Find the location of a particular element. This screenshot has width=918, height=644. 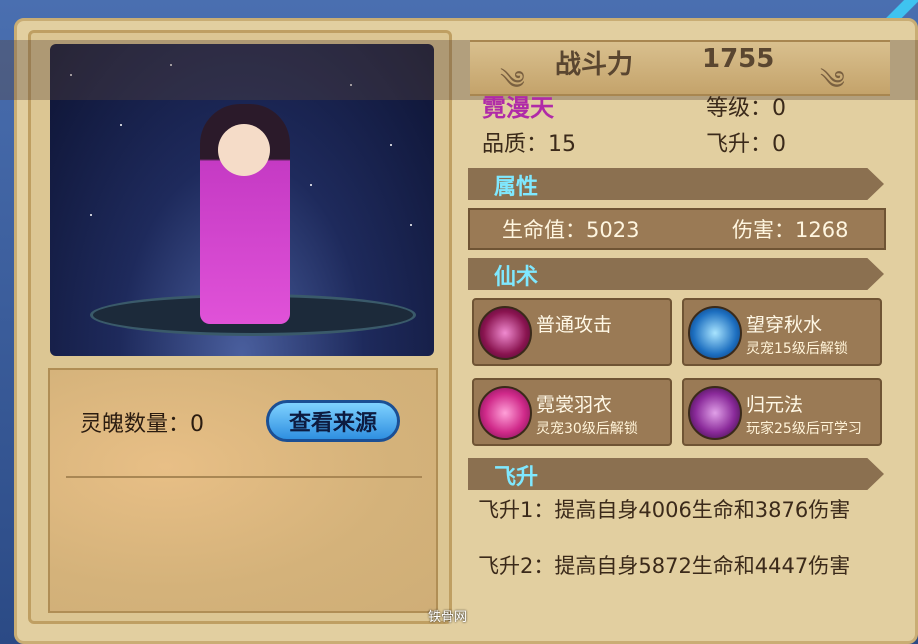

figure-icon is located at coordinates (715, 413).